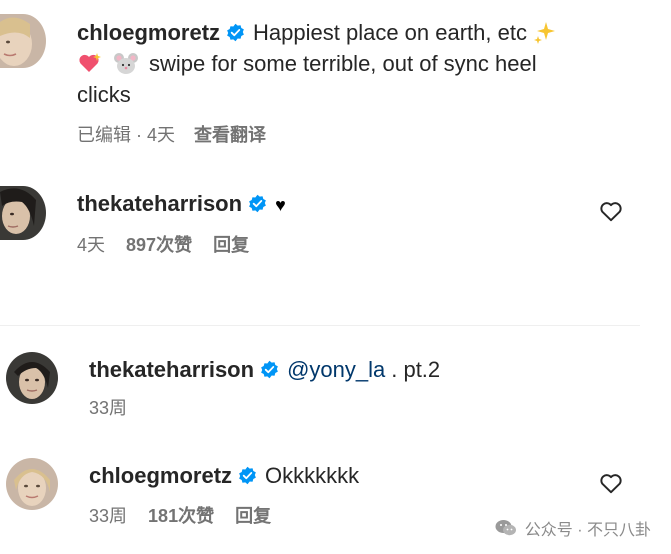 The image size is (671, 554). I want to click on sparkles-icon, so click(545, 36).